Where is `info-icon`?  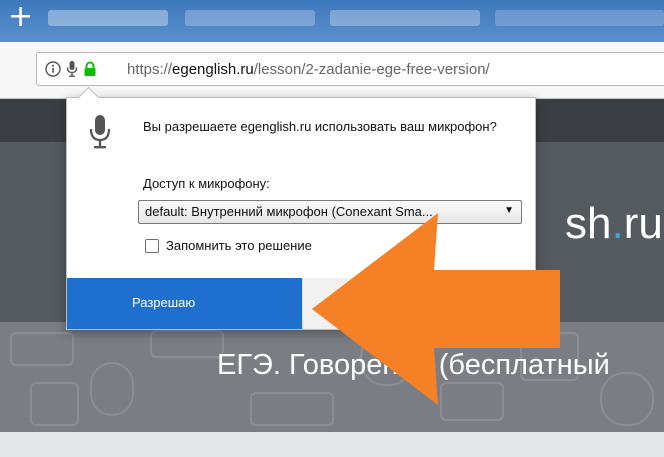
info-icon is located at coordinates (53, 69).